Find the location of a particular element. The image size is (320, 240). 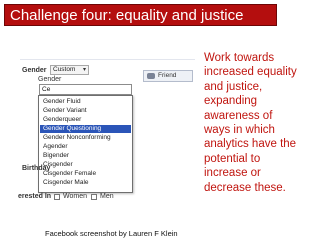

body-line: expanding is located at coordinates (231, 101).